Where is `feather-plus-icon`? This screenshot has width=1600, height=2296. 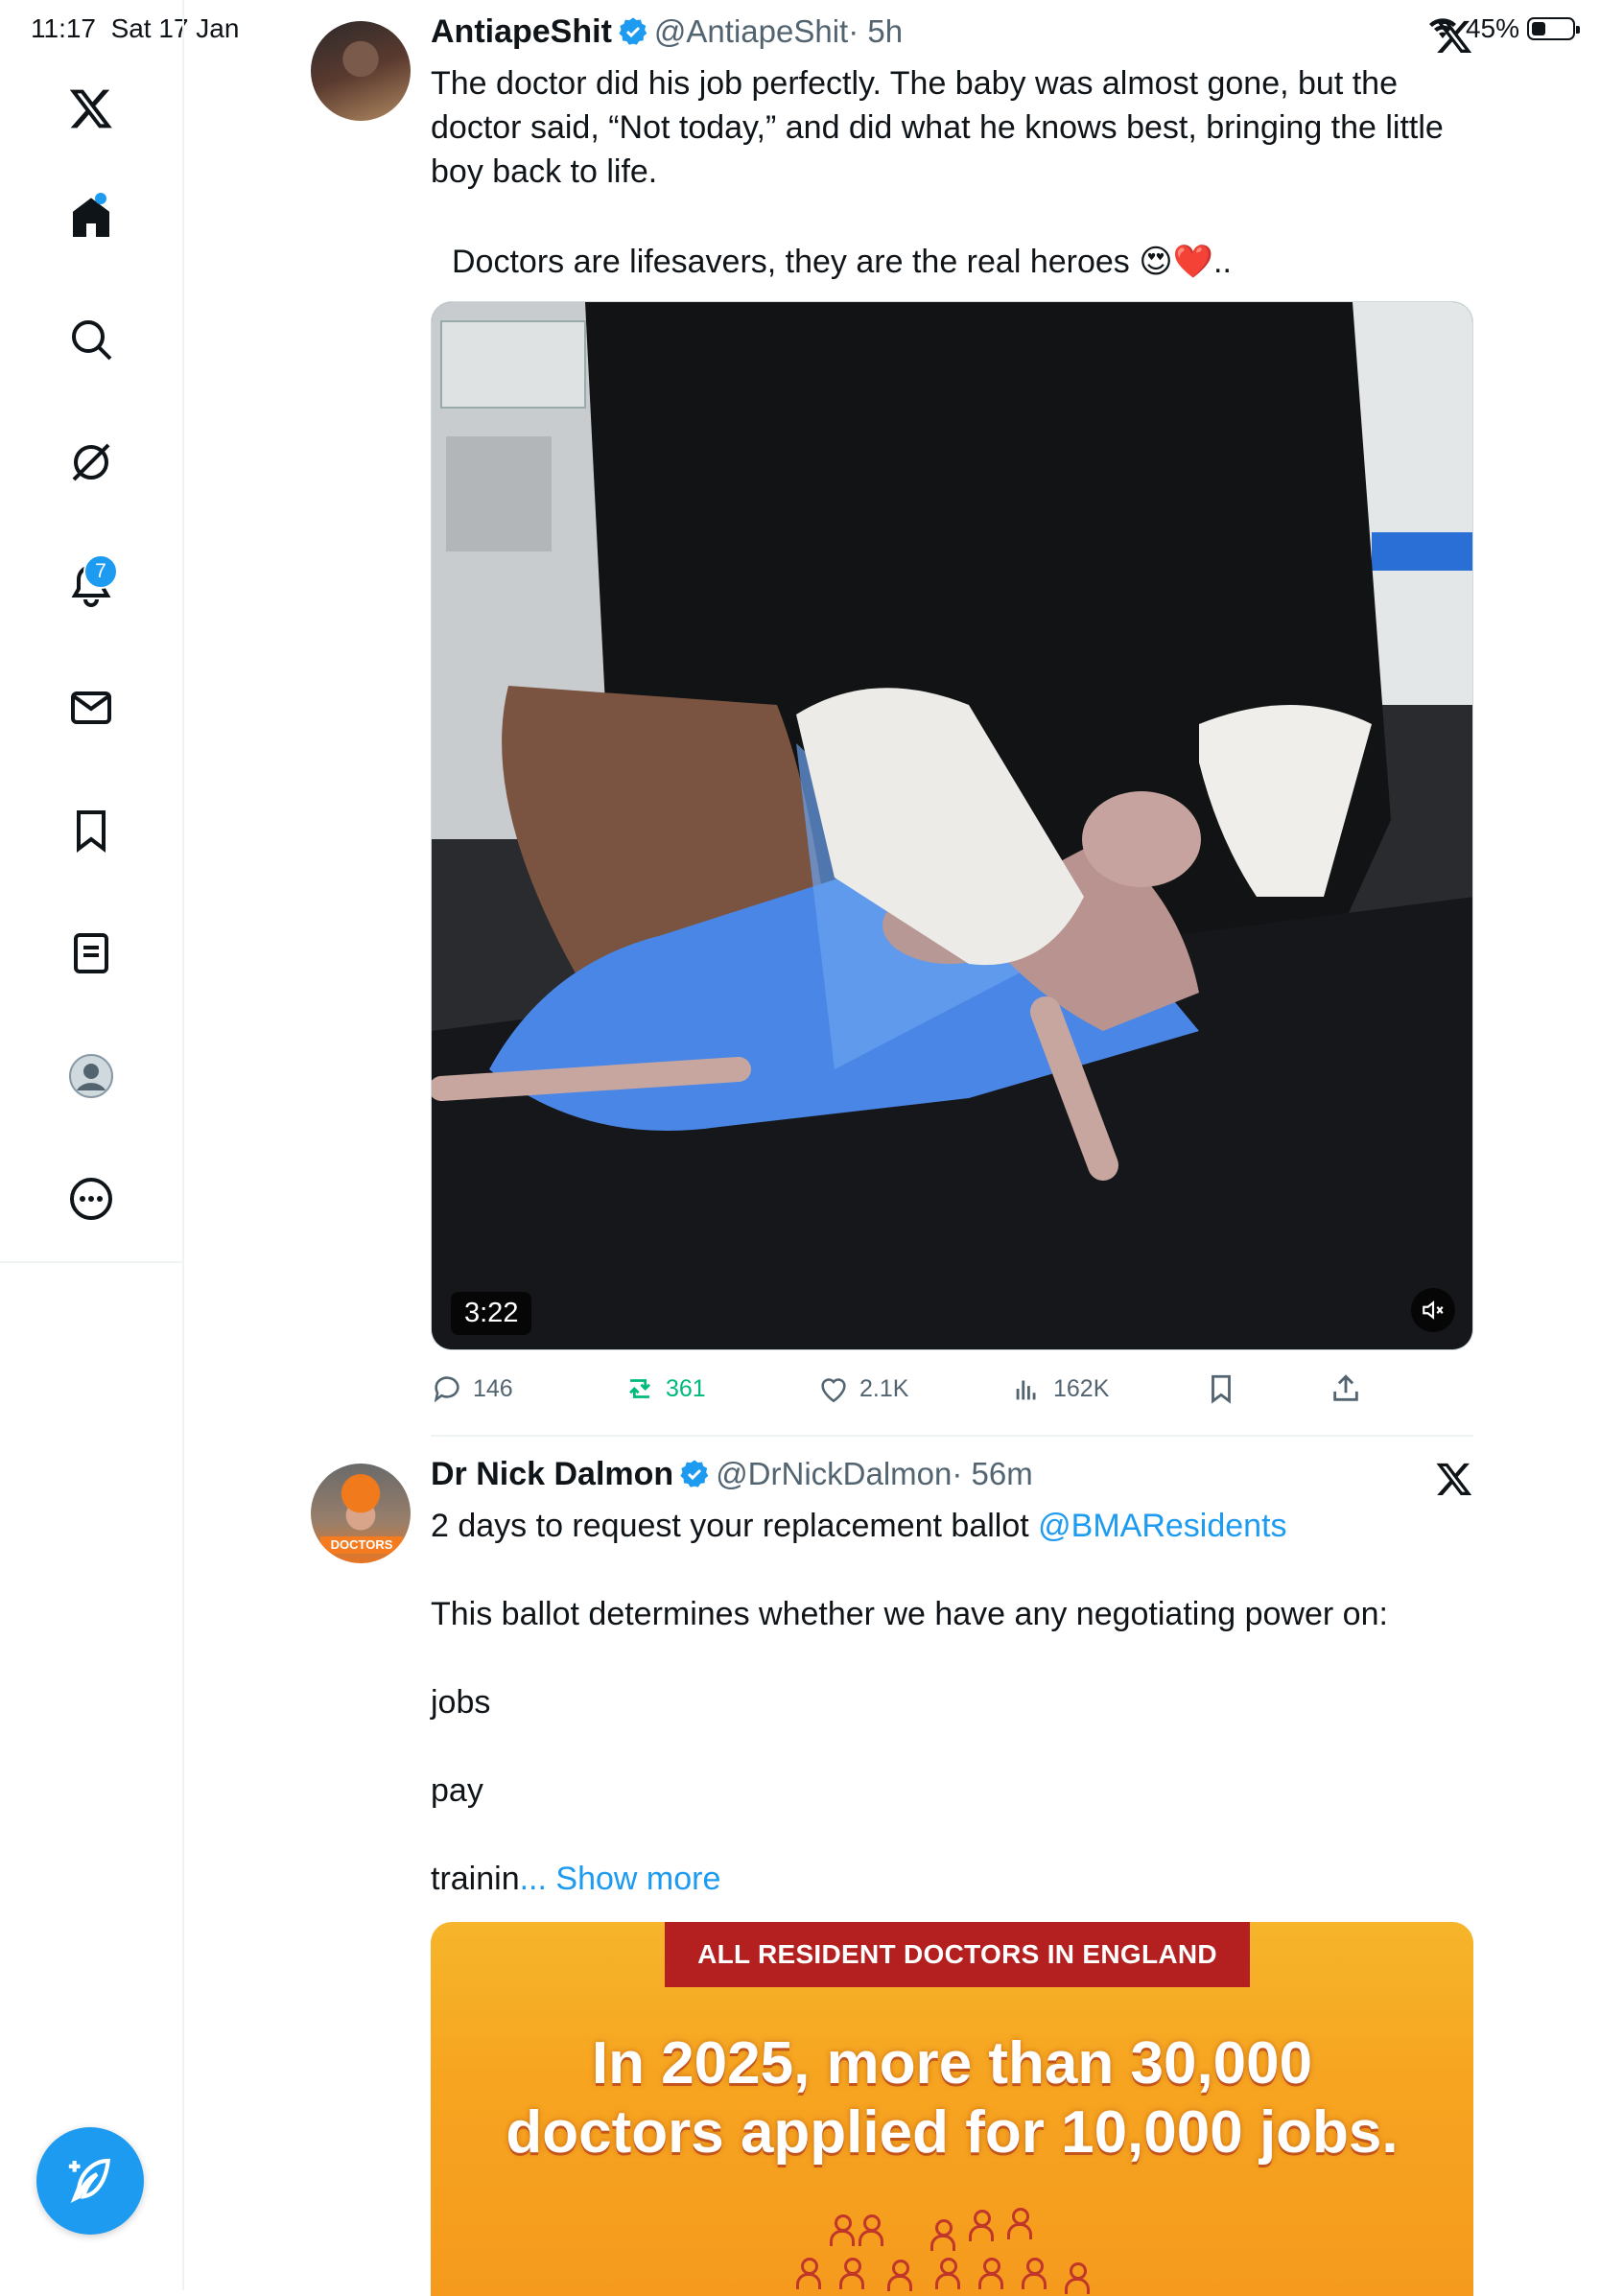
feather-plus-icon is located at coordinates (89, 2181).